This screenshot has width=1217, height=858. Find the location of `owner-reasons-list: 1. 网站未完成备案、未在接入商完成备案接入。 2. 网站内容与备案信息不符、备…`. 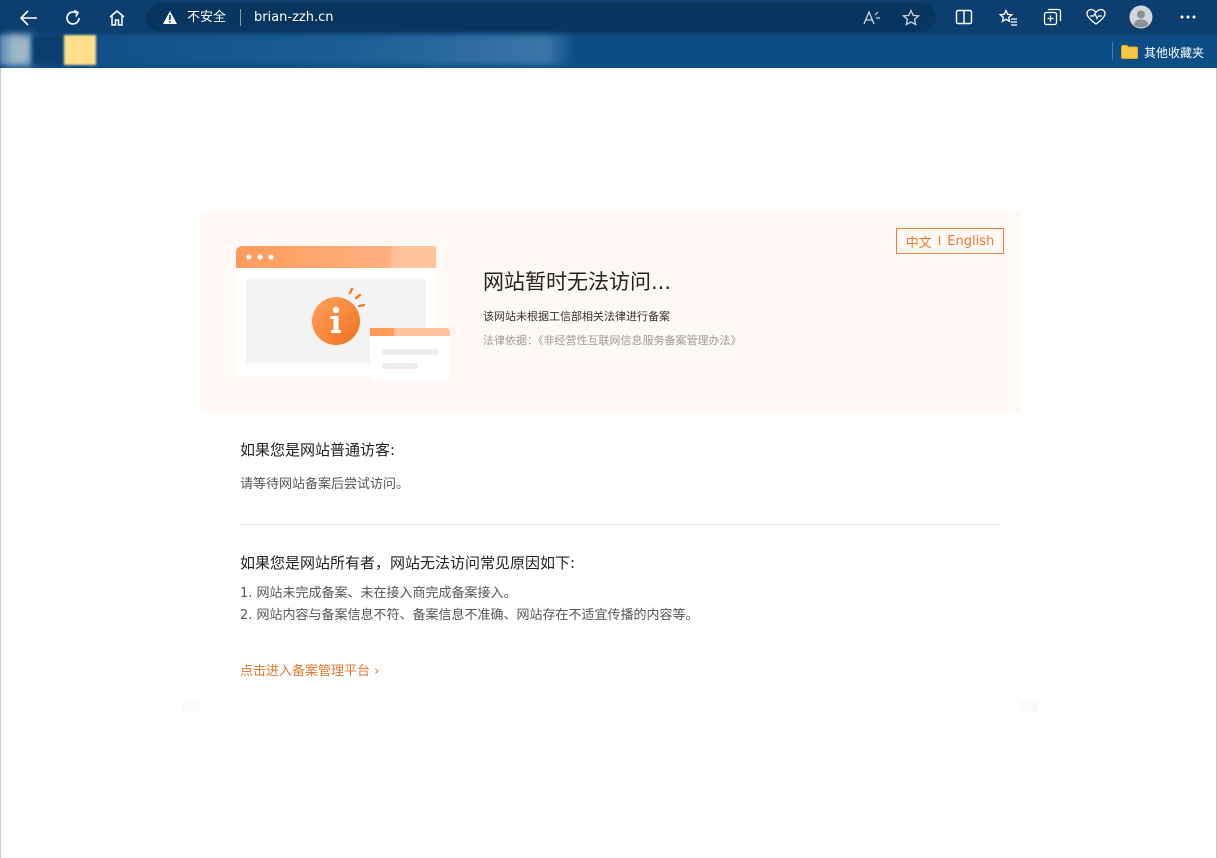

owner-reasons-list: 1. 网站未完成备案、未在接入商完成备案接入。 2. 网站内容与备案信息不符、备… is located at coordinates (469, 605).